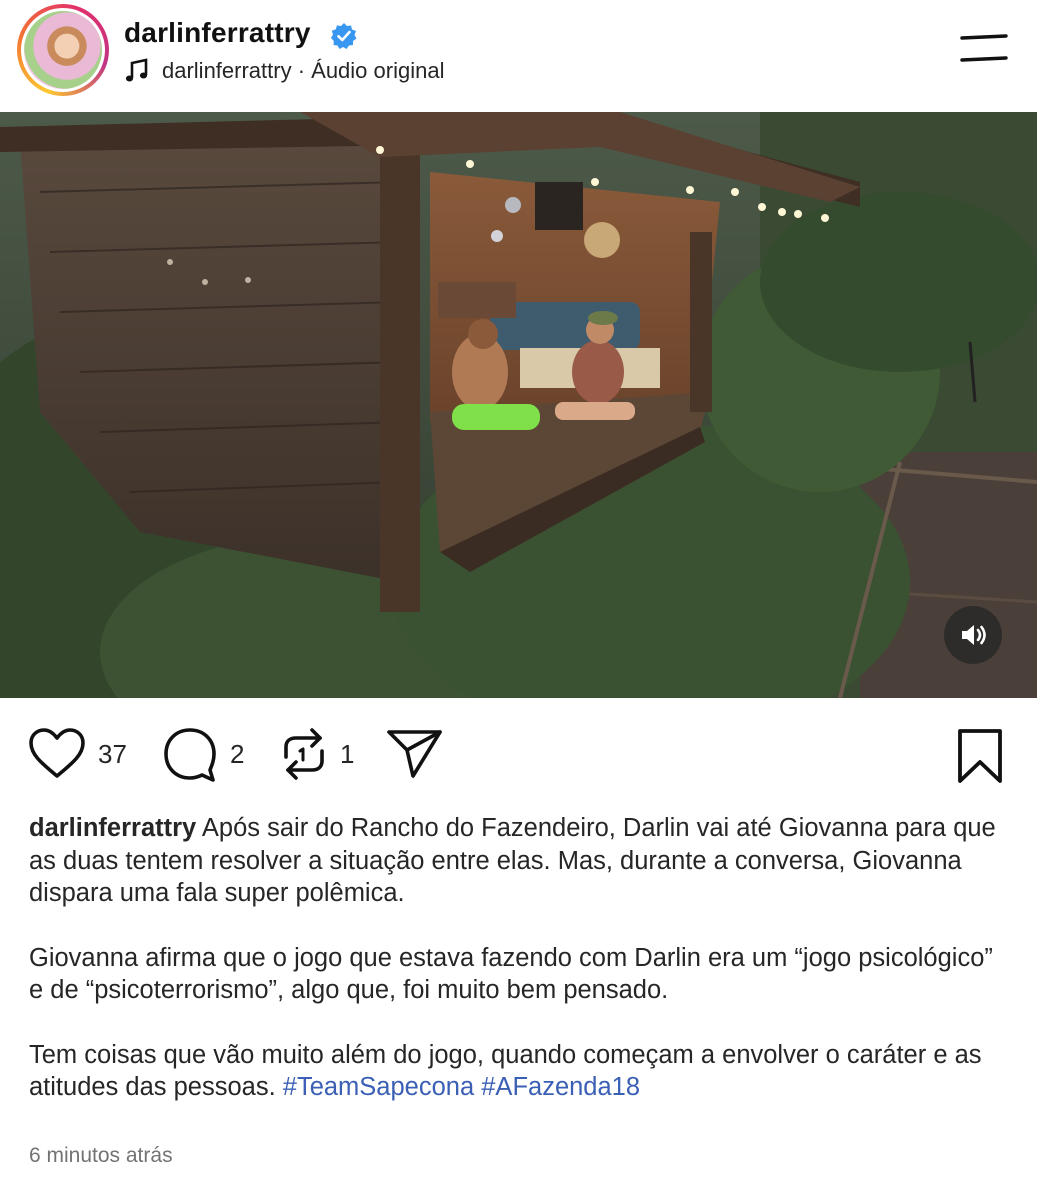 The image size is (1037, 1200). I want to click on menu-icon, so click(984, 49).